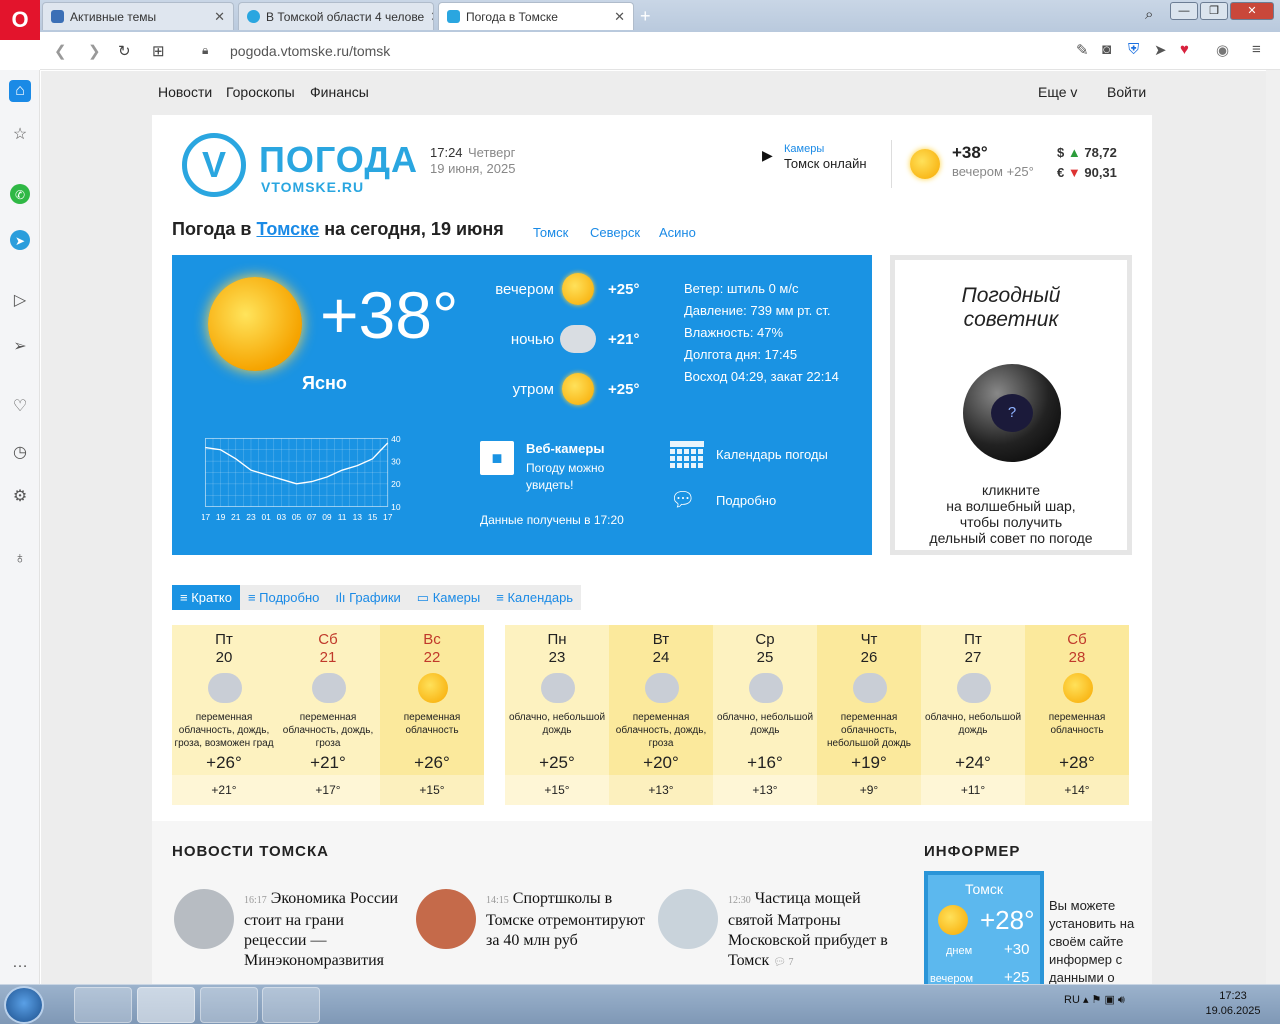 This screenshot has width=1280, height=1024. I want to click on system-tray: RU ▴ ⚑ ▣ 🔊︎, so click(1094, 1000).